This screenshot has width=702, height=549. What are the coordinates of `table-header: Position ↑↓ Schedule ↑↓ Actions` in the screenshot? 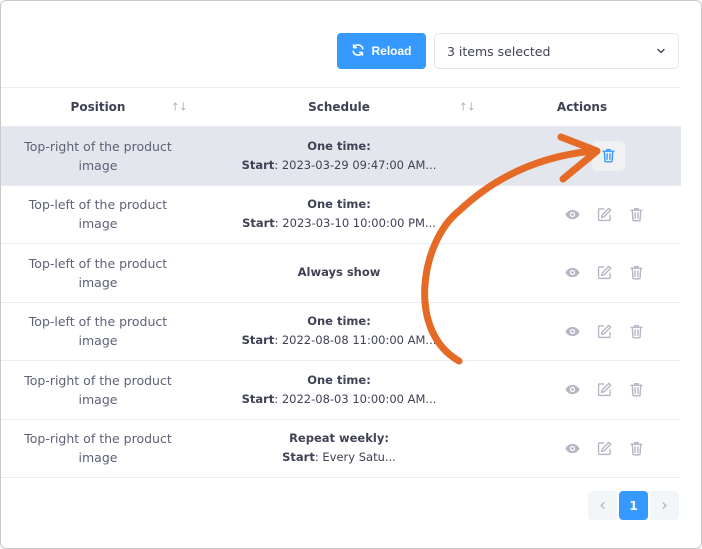 It's located at (341, 107).